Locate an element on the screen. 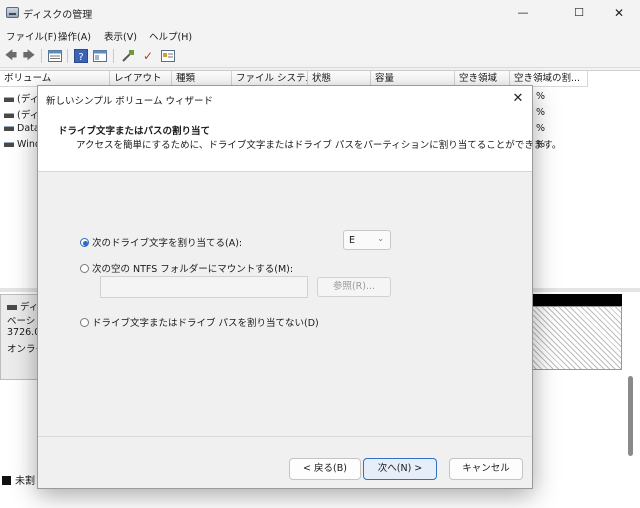  cancel-button: キャンセル is located at coordinates (486, 469).